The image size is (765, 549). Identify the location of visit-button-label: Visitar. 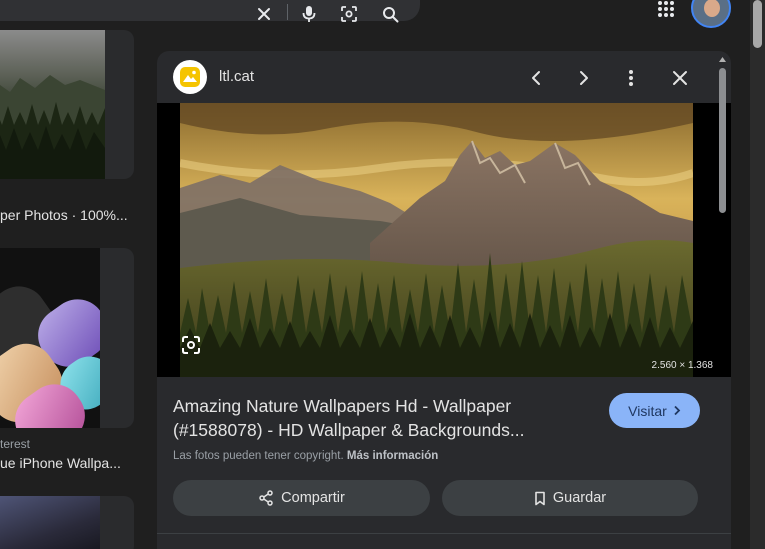
(647, 410).